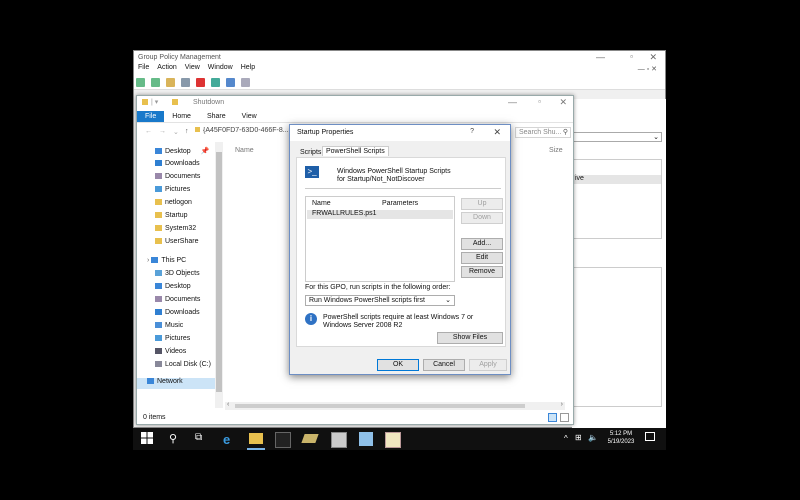 Image resolution: width=800 pixels, height=500 pixels. Describe the element at coordinates (183, 299) in the screenshot. I see `nav-label: Documents` at that location.